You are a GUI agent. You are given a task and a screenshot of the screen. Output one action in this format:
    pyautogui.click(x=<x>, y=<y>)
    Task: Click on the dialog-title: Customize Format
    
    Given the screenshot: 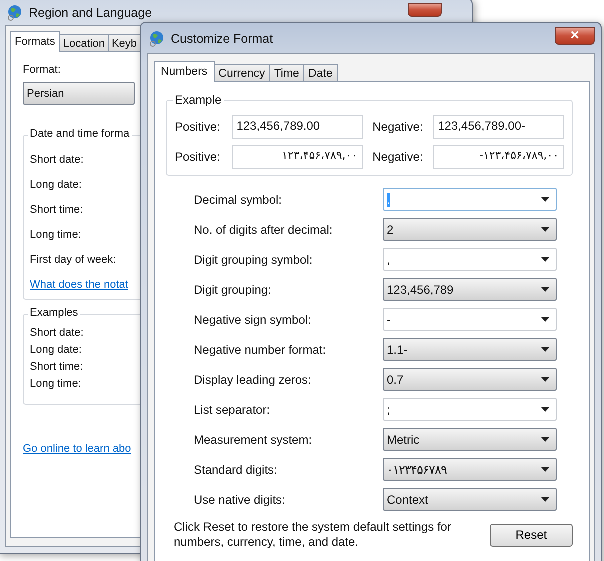 What is the action you would take?
    pyautogui.click(x=222, y=39)
    